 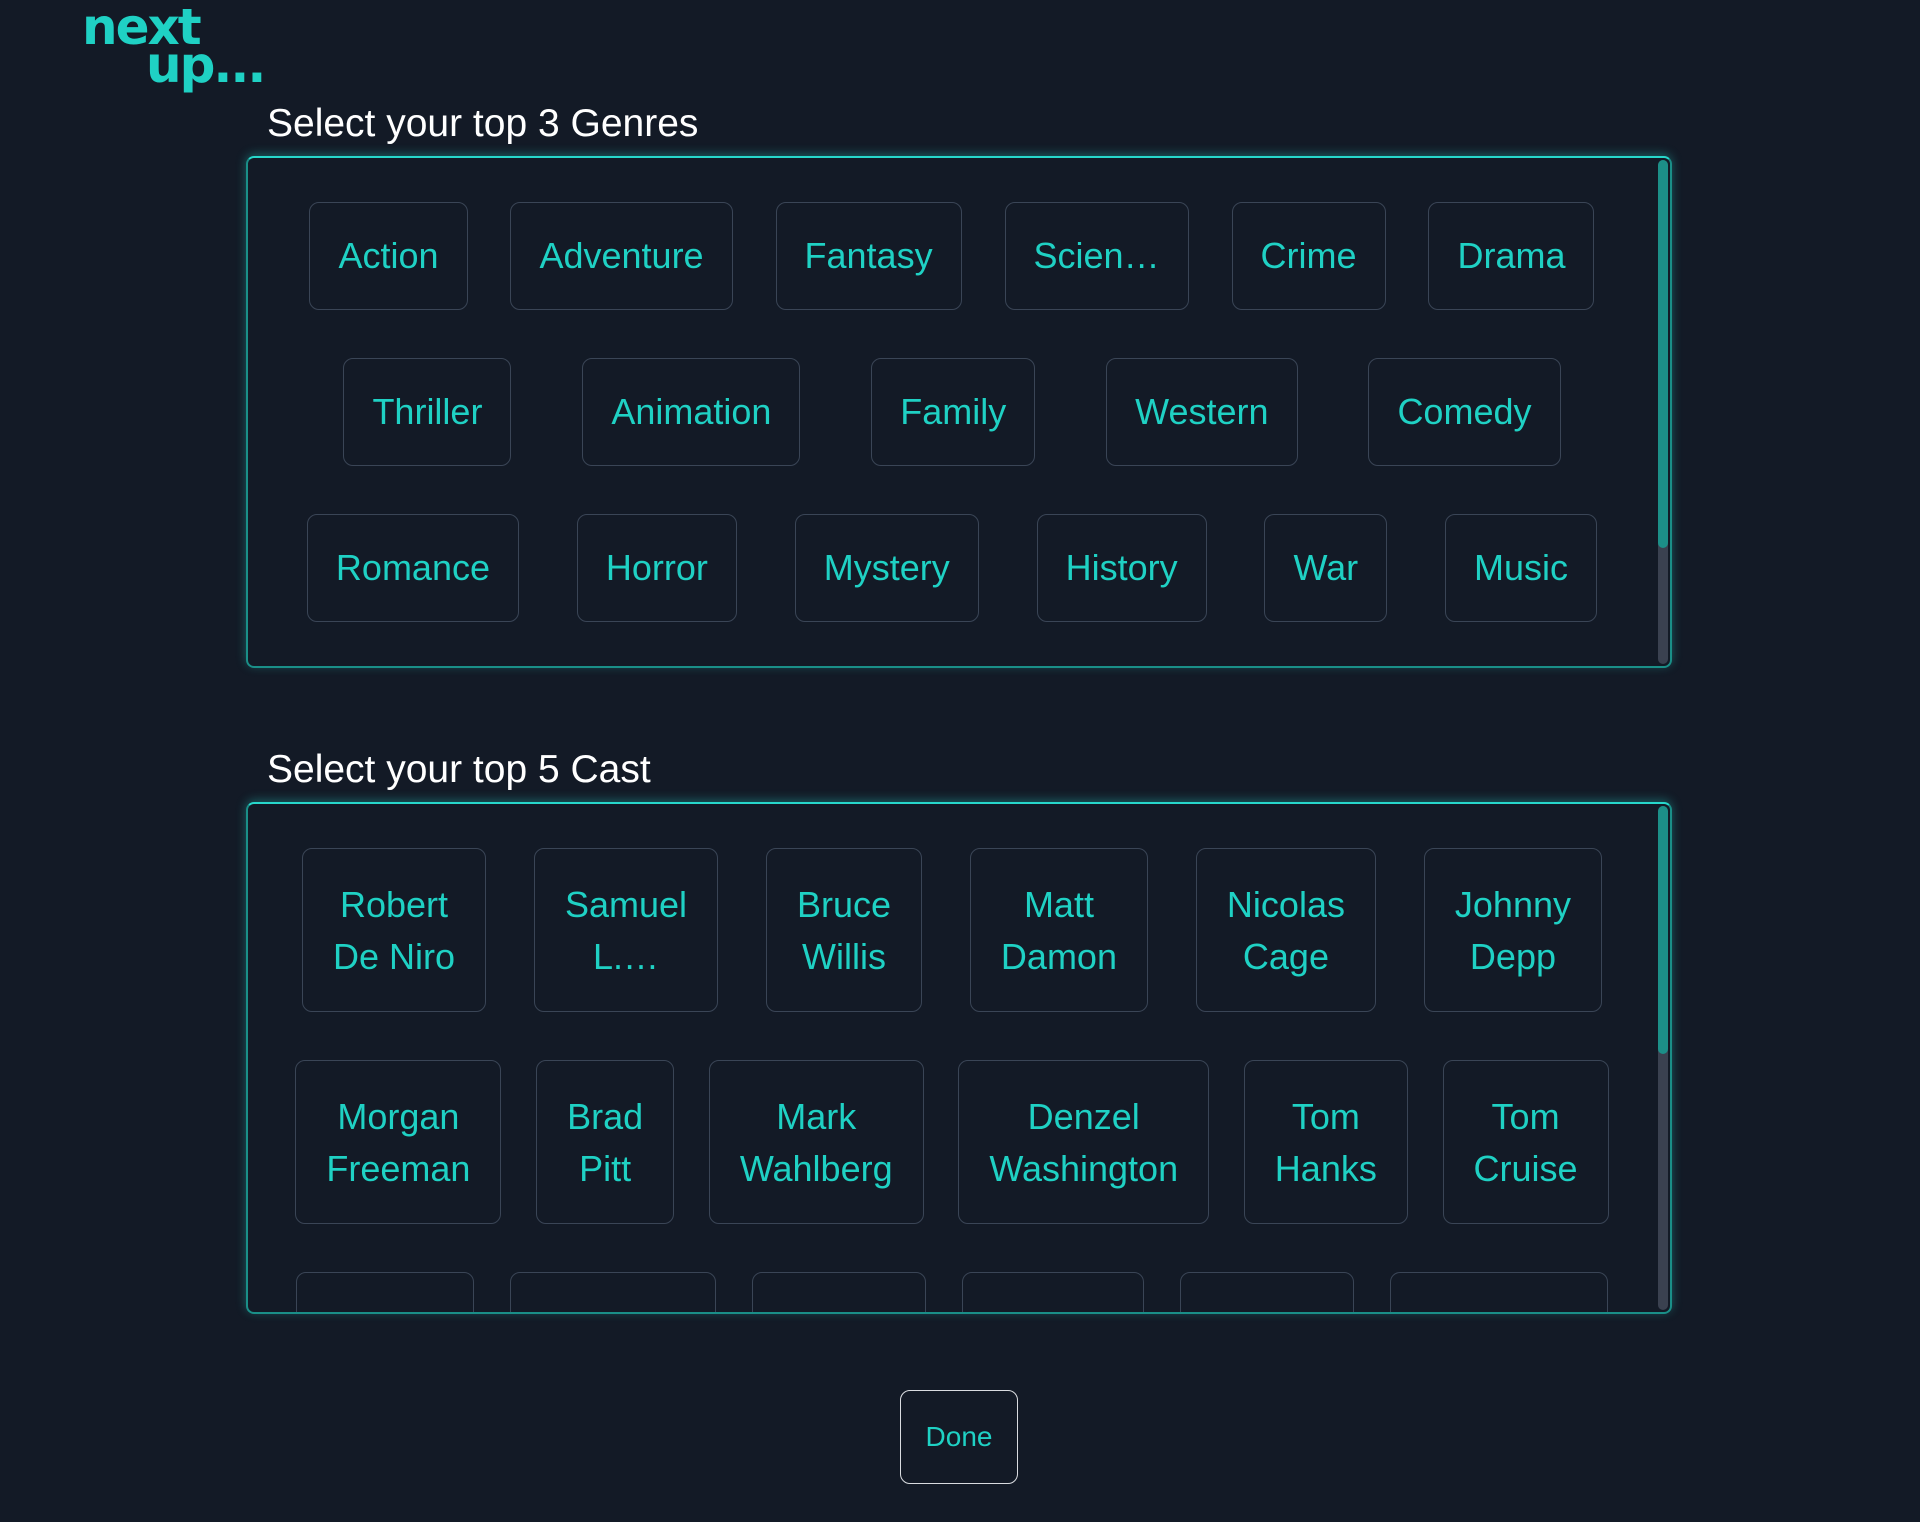 What do you see at coordinates (1663, 930) in the screenshot?
I see `cast-scroll-thumb` at bounding box center [1663, 930].